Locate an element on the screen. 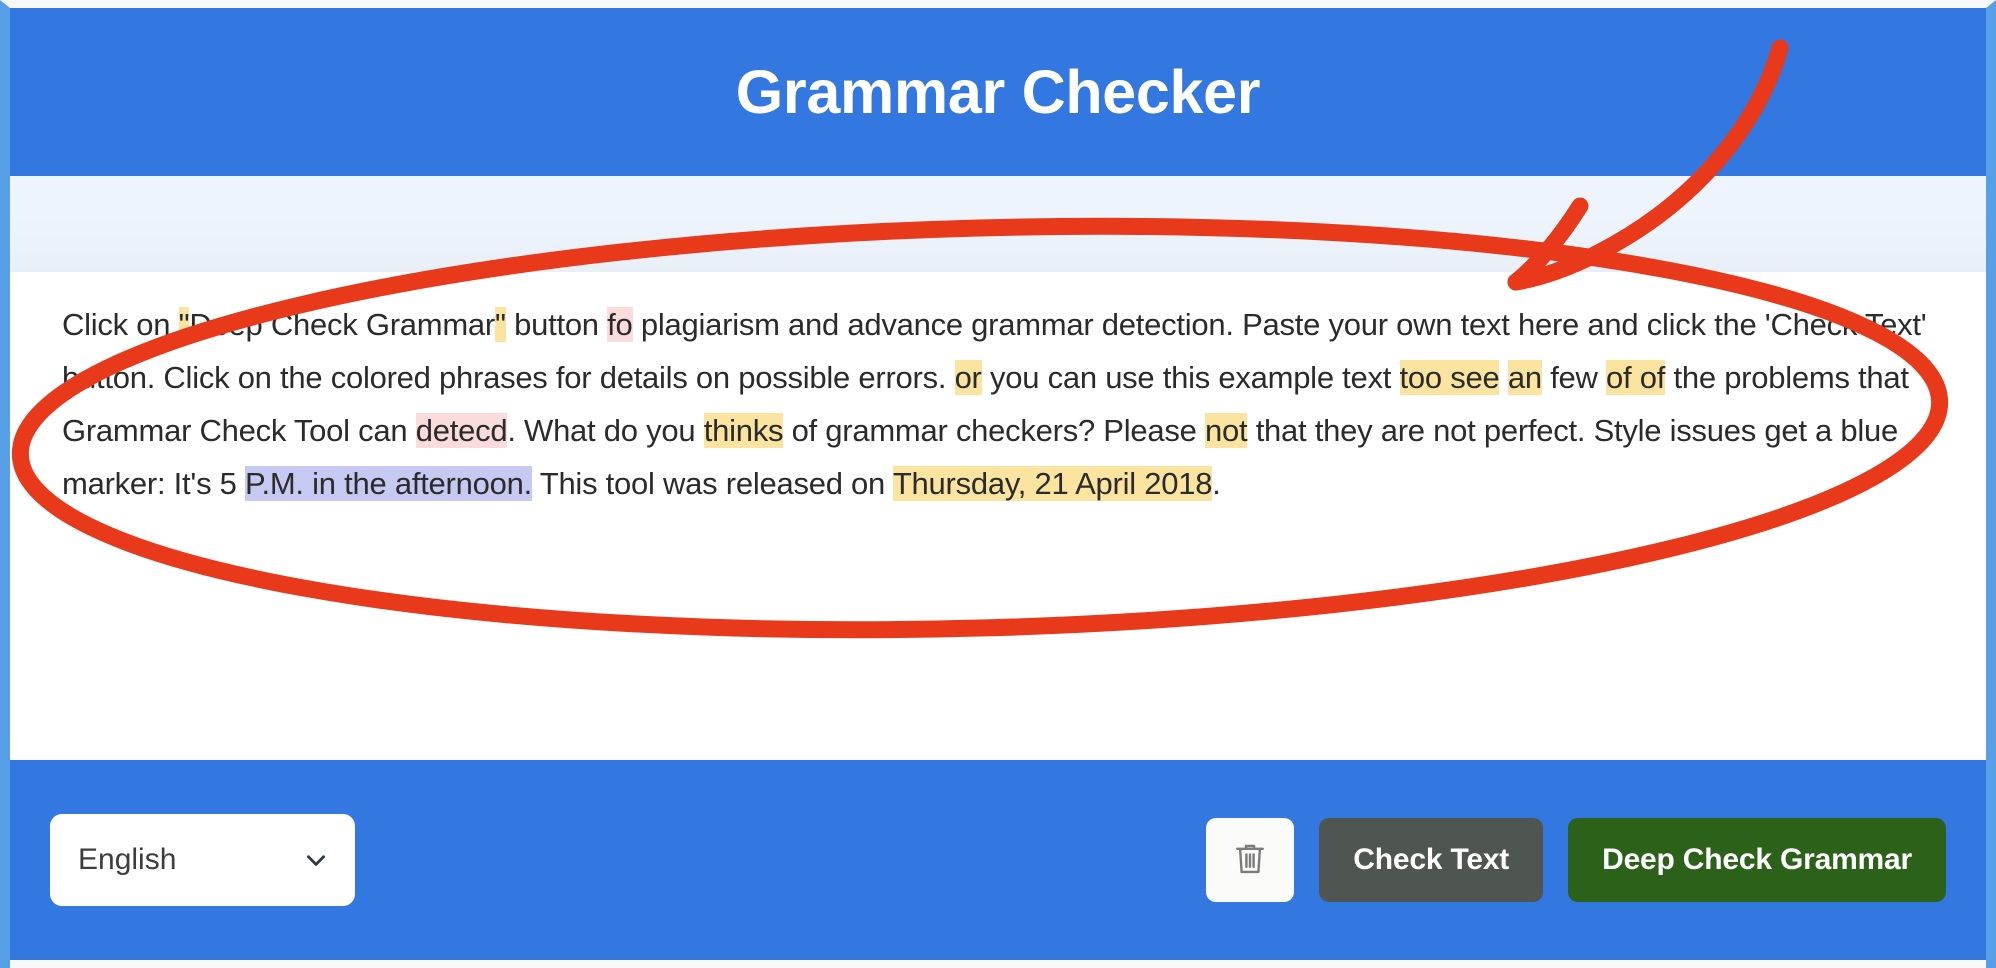 This screenshot has height=968, width=1996. highlighted-phrase: of of is located at coordinates (1635, 377).